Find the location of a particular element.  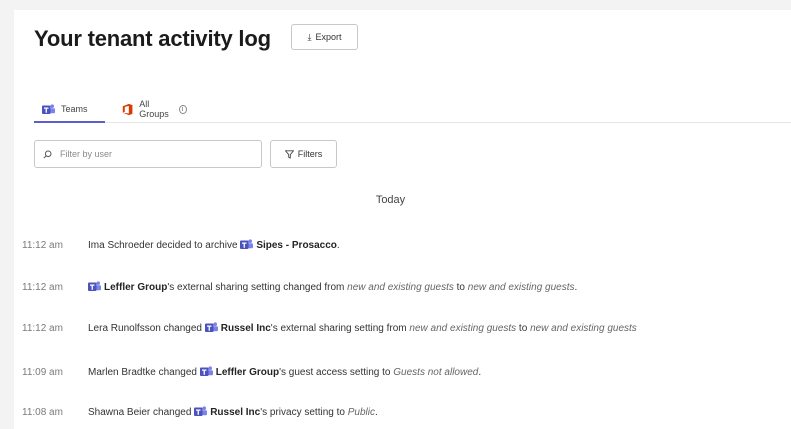

day-header: Today is located at coordinates (402, 200).